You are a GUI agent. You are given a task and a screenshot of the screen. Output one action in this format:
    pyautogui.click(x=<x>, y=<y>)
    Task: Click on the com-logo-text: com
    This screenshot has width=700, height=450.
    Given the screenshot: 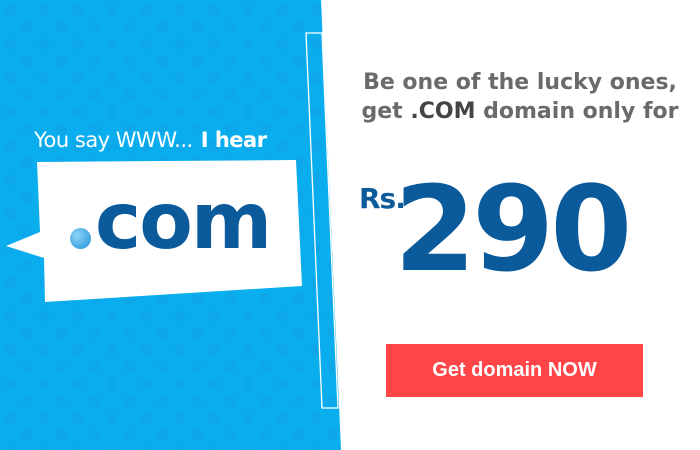 What is the action you would take?
    pyautogui.click(x=168, y=222)
    